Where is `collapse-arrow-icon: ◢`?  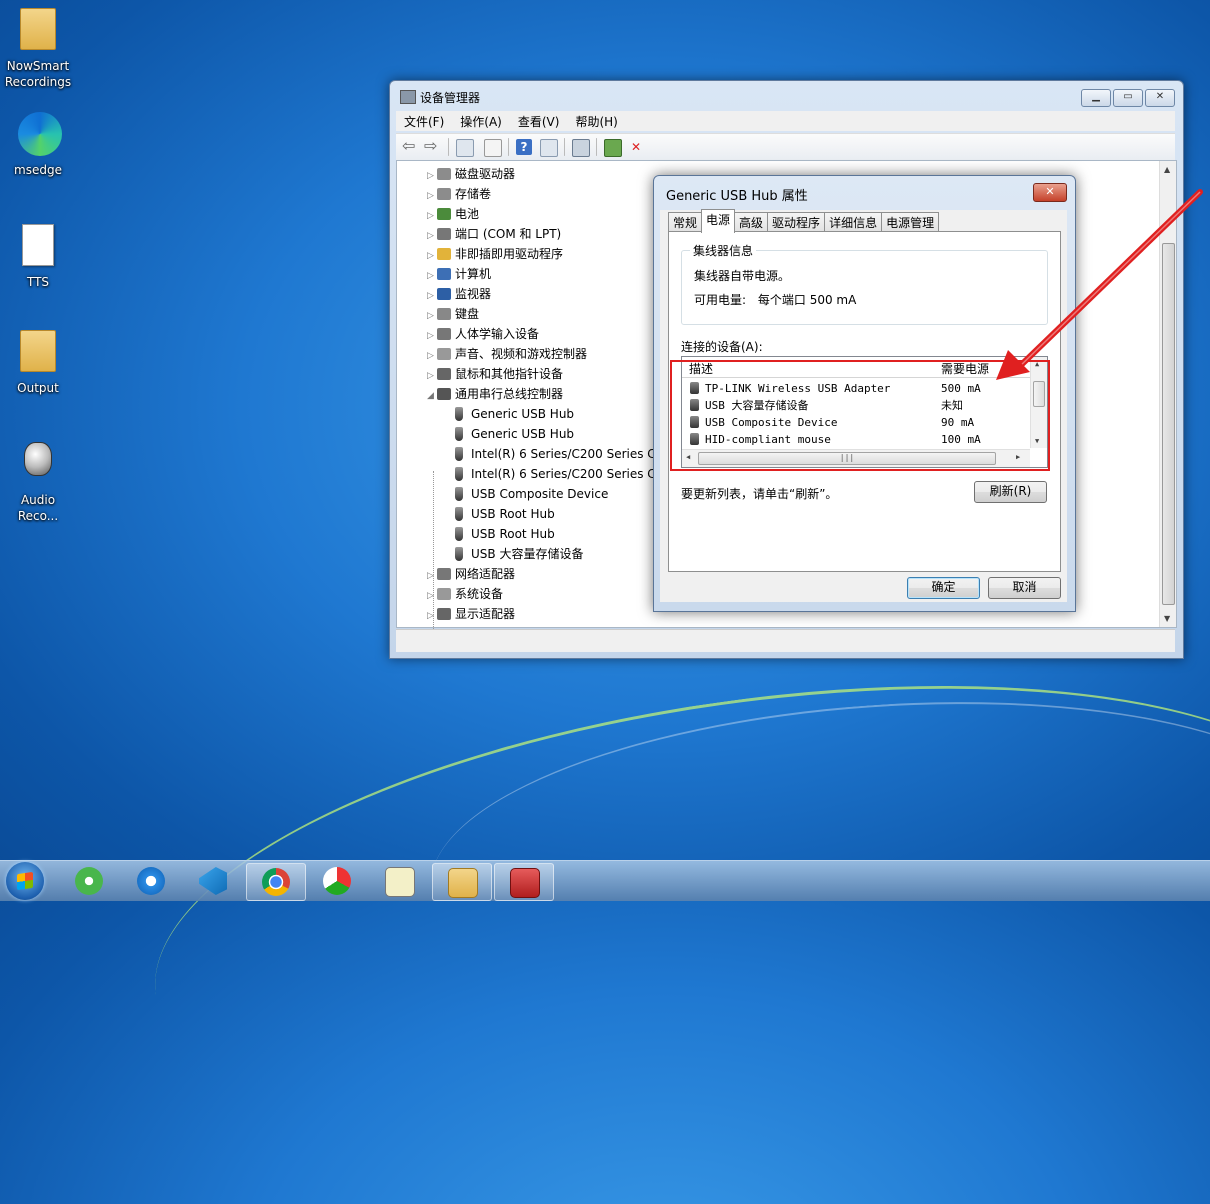
collapse-arrow-icon: ◢ is located at coordinates (432, 396).